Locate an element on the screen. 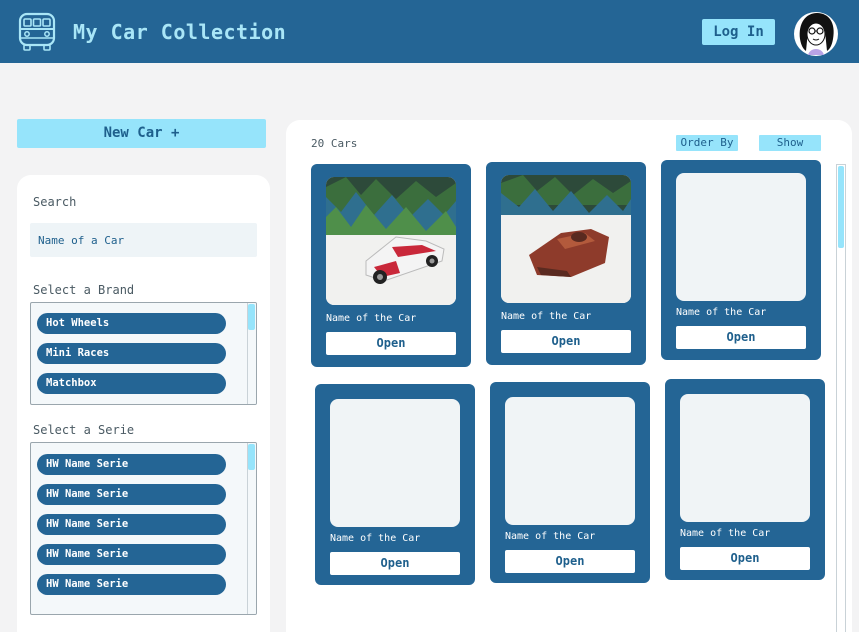 The width and height of the screenshot is (859, 632). search-input is located at coordinates (143, 240).